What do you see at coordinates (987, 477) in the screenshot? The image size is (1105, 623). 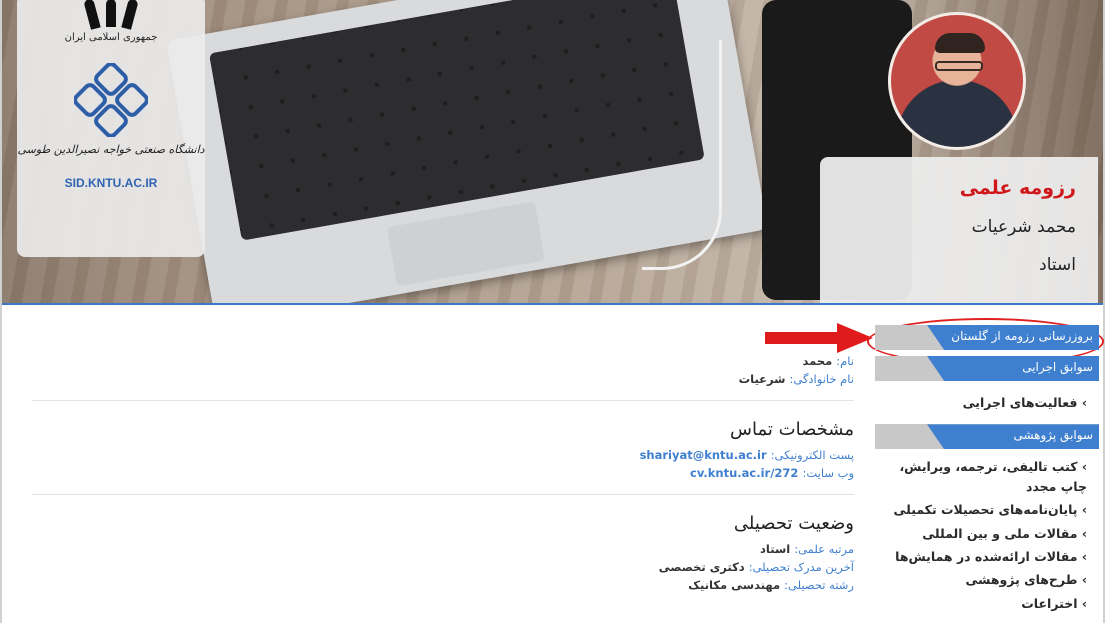 I see `sidebar-item-books: › کتب تالیفی، ترجمه، ویرایش، چاپ مجدد` at bounding box center [987, 477].